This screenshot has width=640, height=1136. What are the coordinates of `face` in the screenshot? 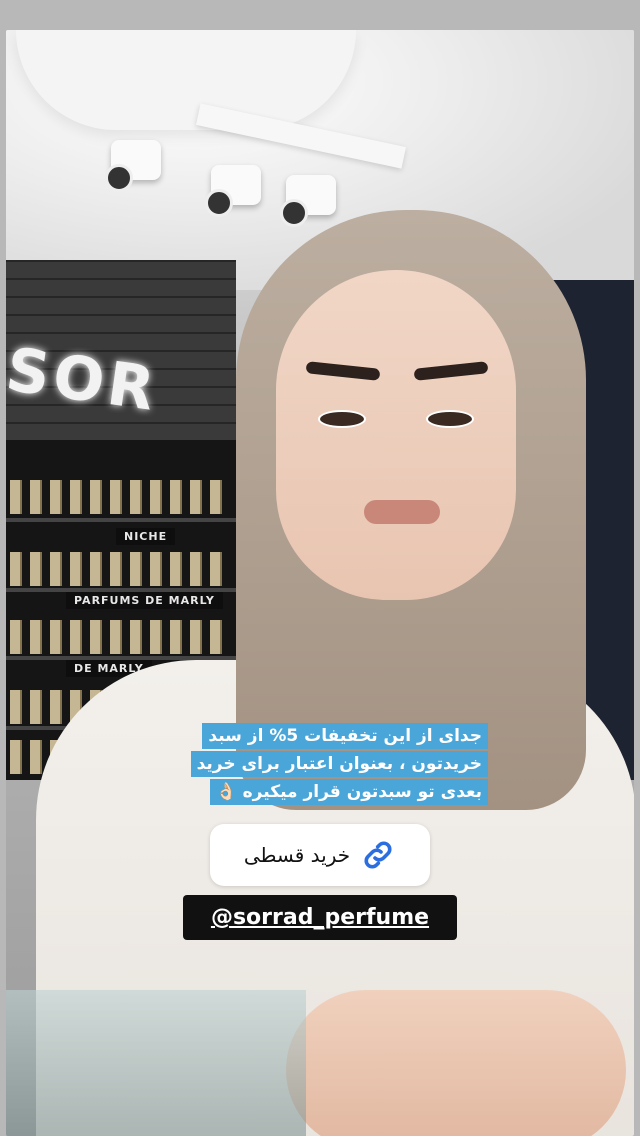 It's located at (396, 435).